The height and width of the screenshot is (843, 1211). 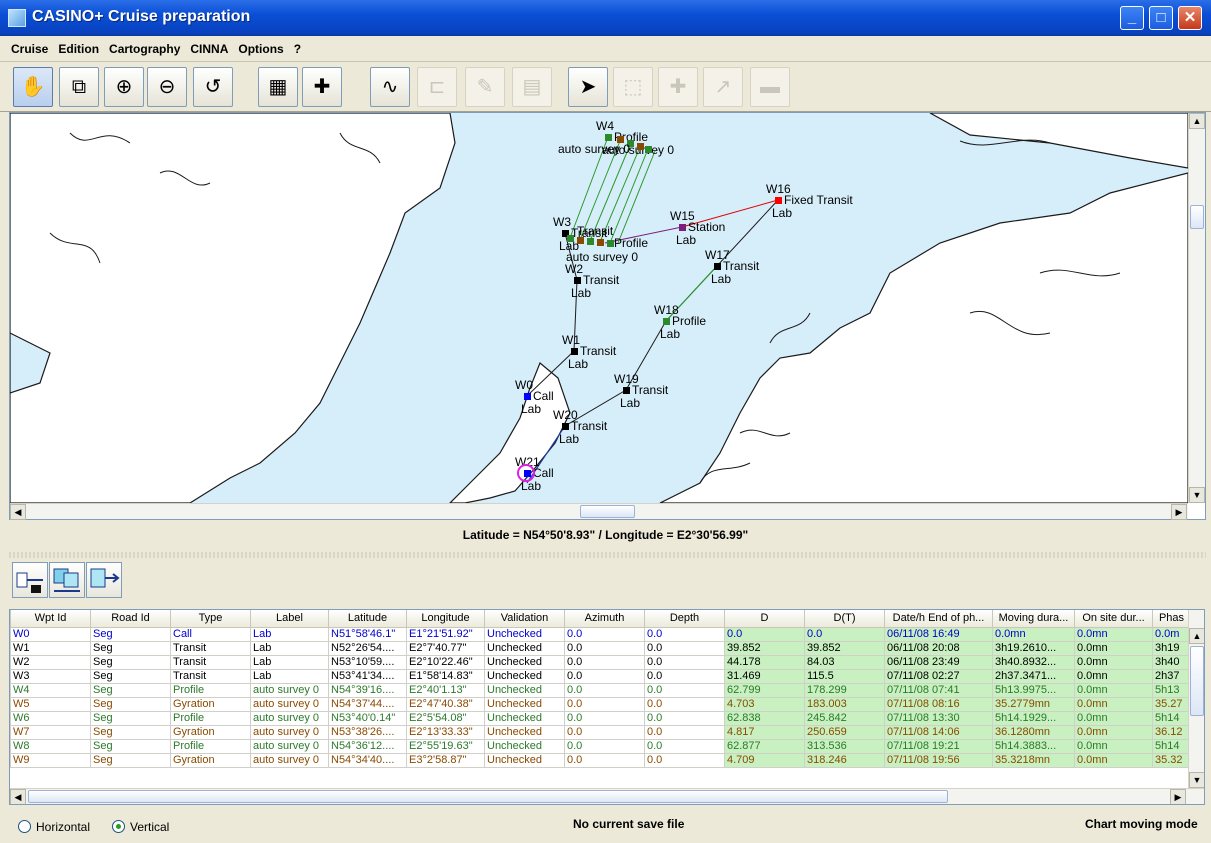 I want to click on table-cell: 62.799, so click(x=764, y=690).